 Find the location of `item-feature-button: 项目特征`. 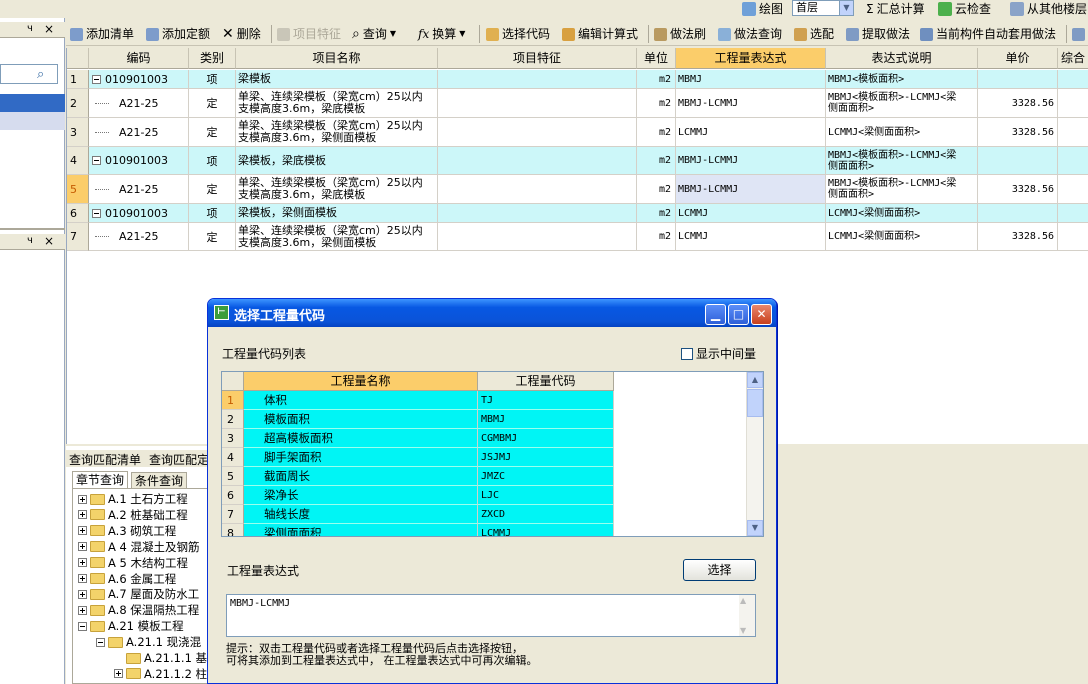

item-feature-button: 项目特征 is located at coordinates (309, 34).